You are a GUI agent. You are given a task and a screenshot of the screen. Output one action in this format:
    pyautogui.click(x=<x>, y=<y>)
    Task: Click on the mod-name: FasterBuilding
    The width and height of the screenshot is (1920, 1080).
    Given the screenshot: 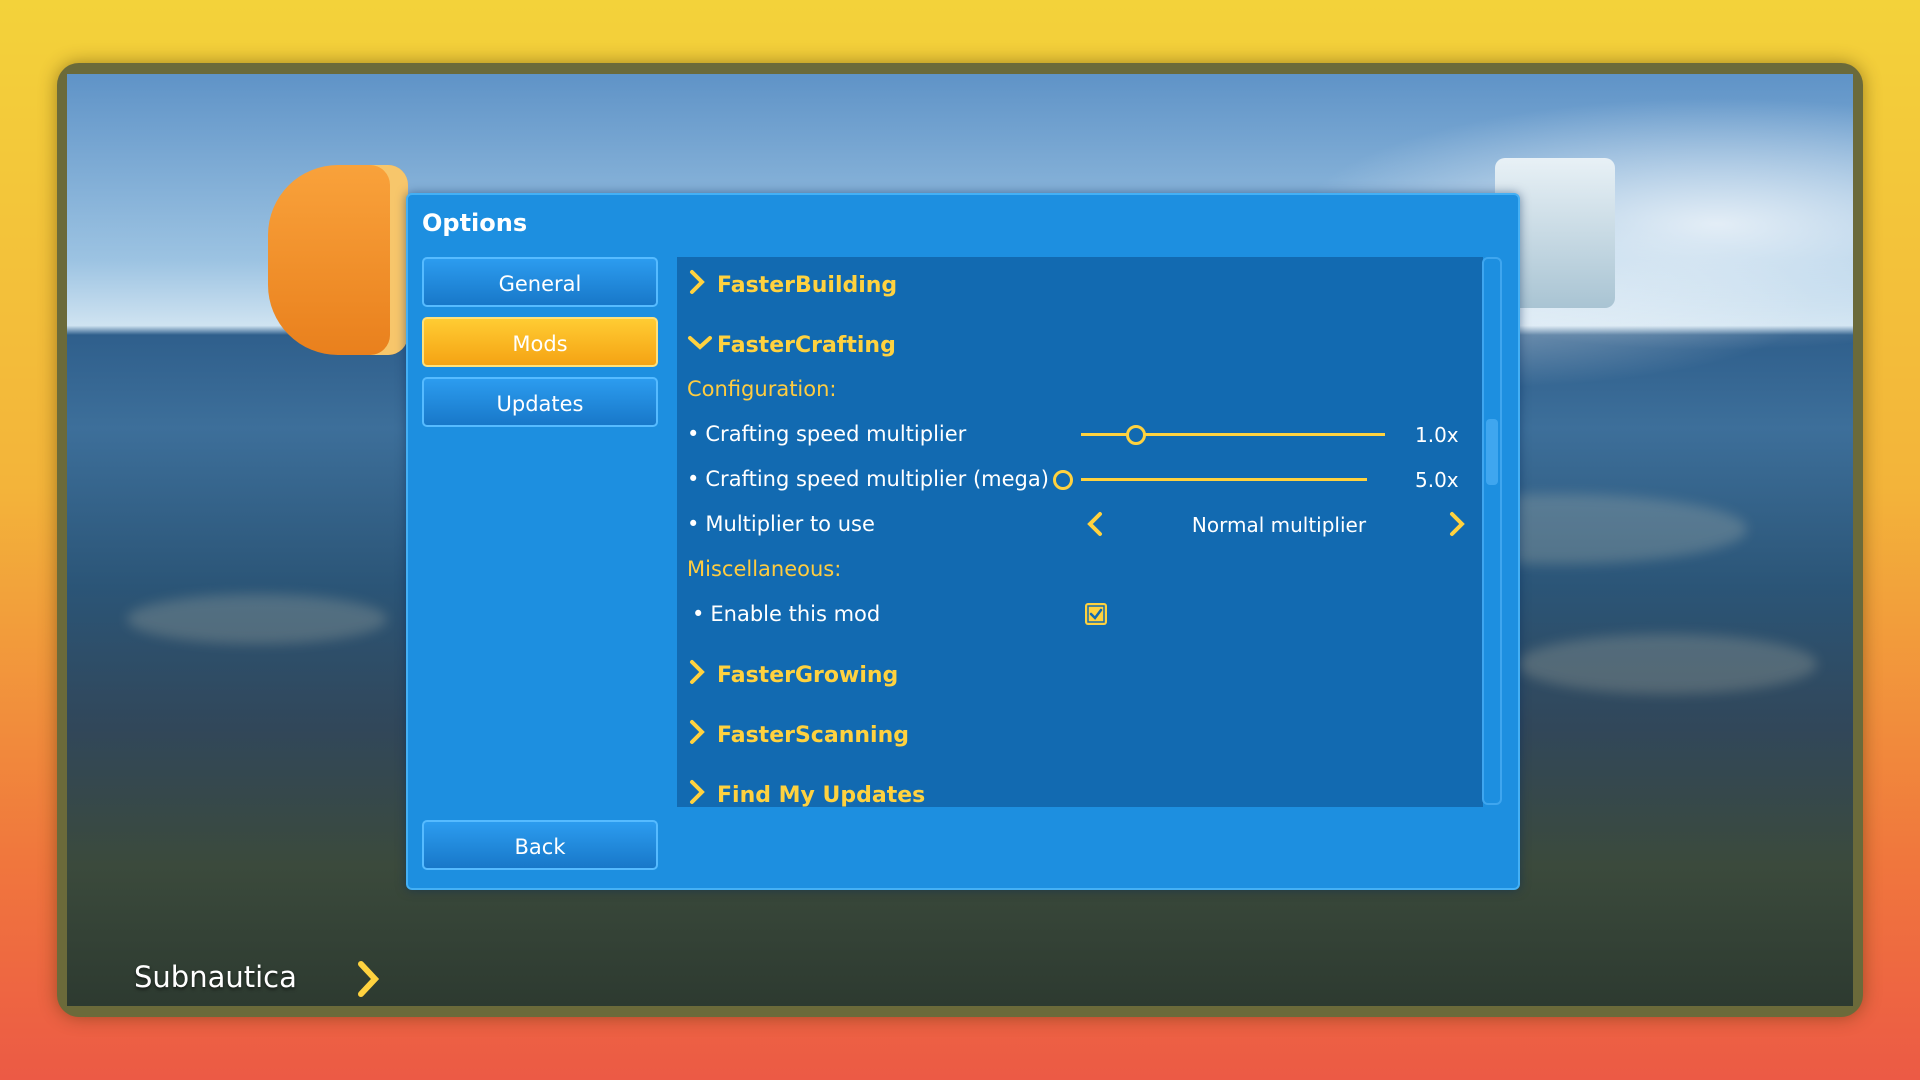 What is the action you would take?
    pyautogui.click(x=807, y=285)
    